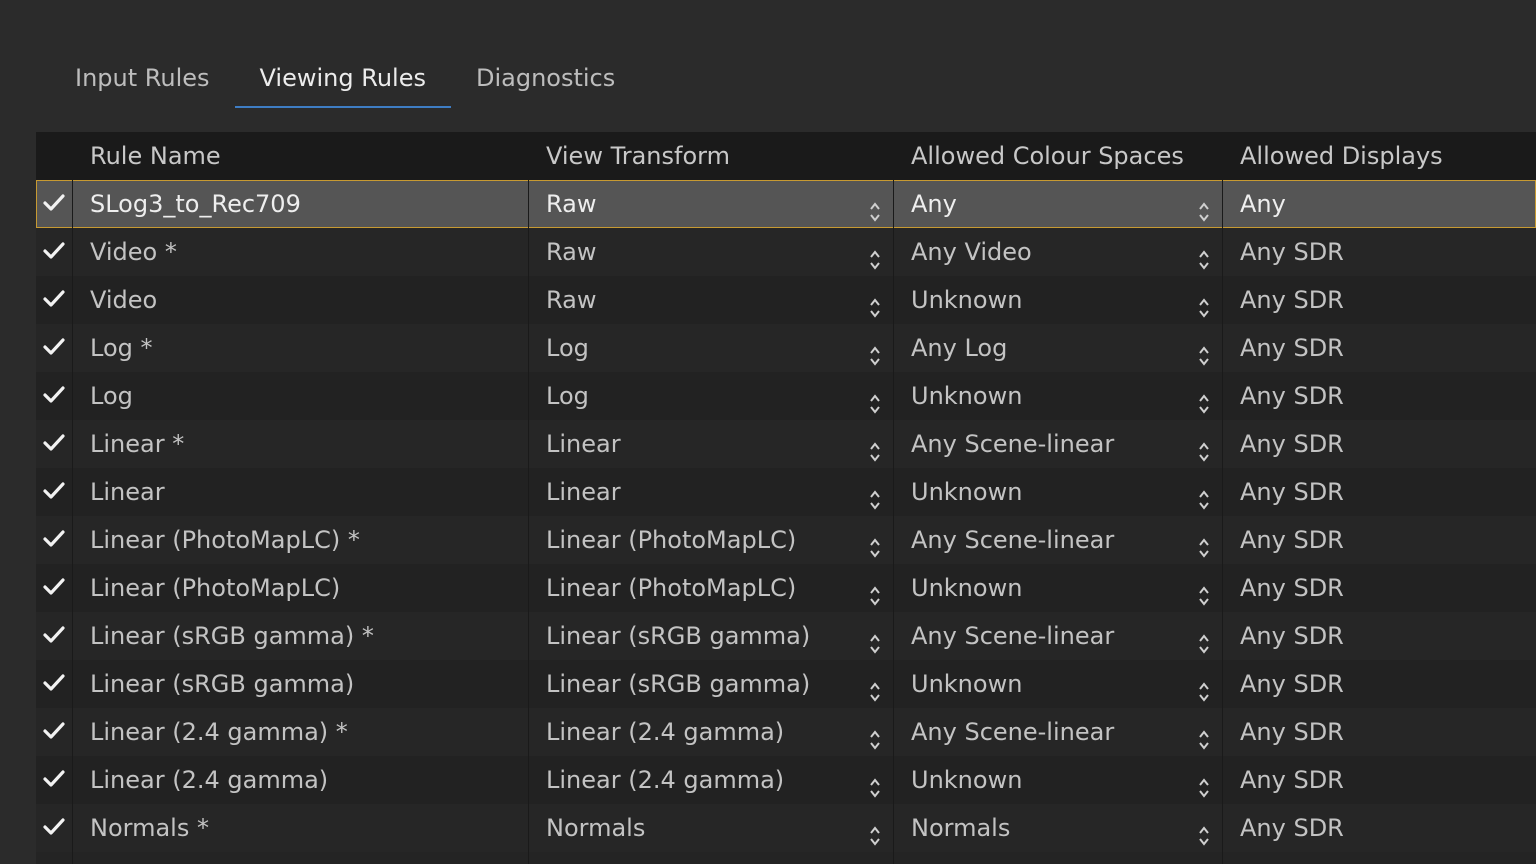 This screenshot has height=864, width=1536. What do you see at coordinates (1067, 252) in the screenshot?
I see `colour-spaces-select: Any Video` at bounding box center [1067, 252].